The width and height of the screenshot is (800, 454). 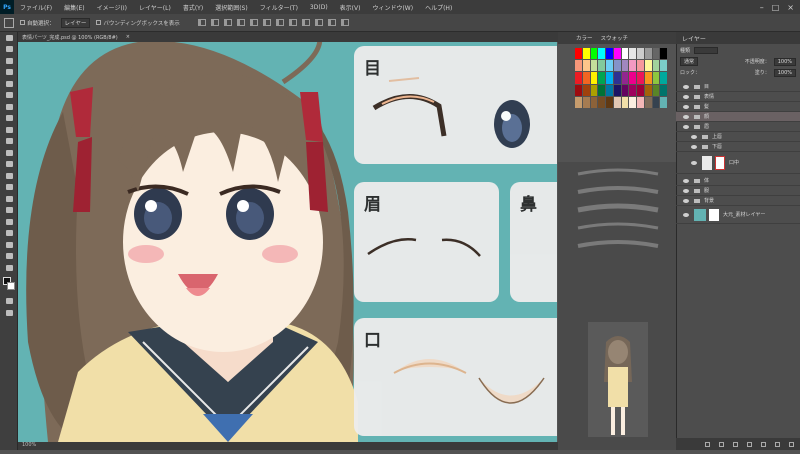 I want to click on minimize-button: –, so click(x=762, y=7).